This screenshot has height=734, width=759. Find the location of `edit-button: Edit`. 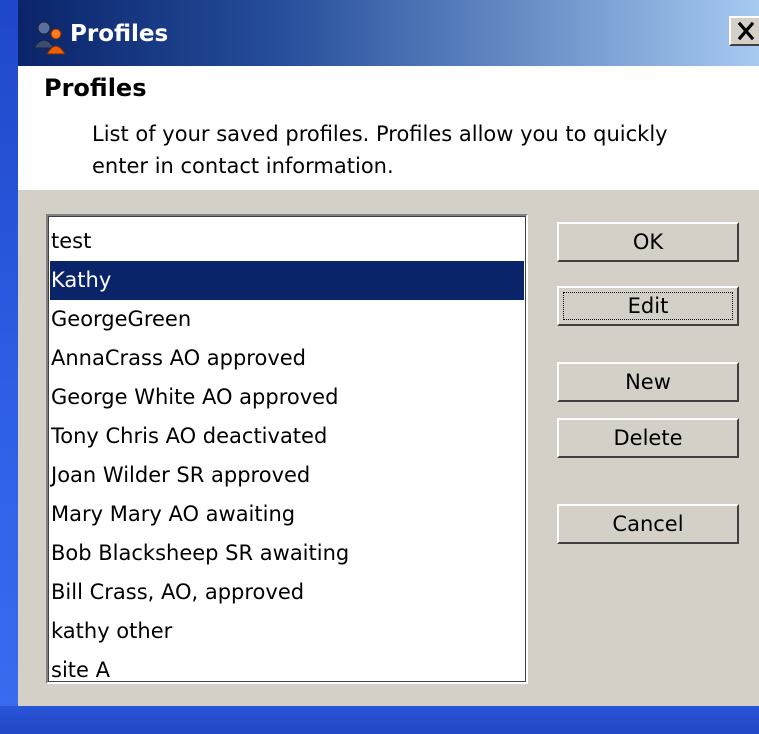

edit-button: Edit is located at coordinates (648, 306).